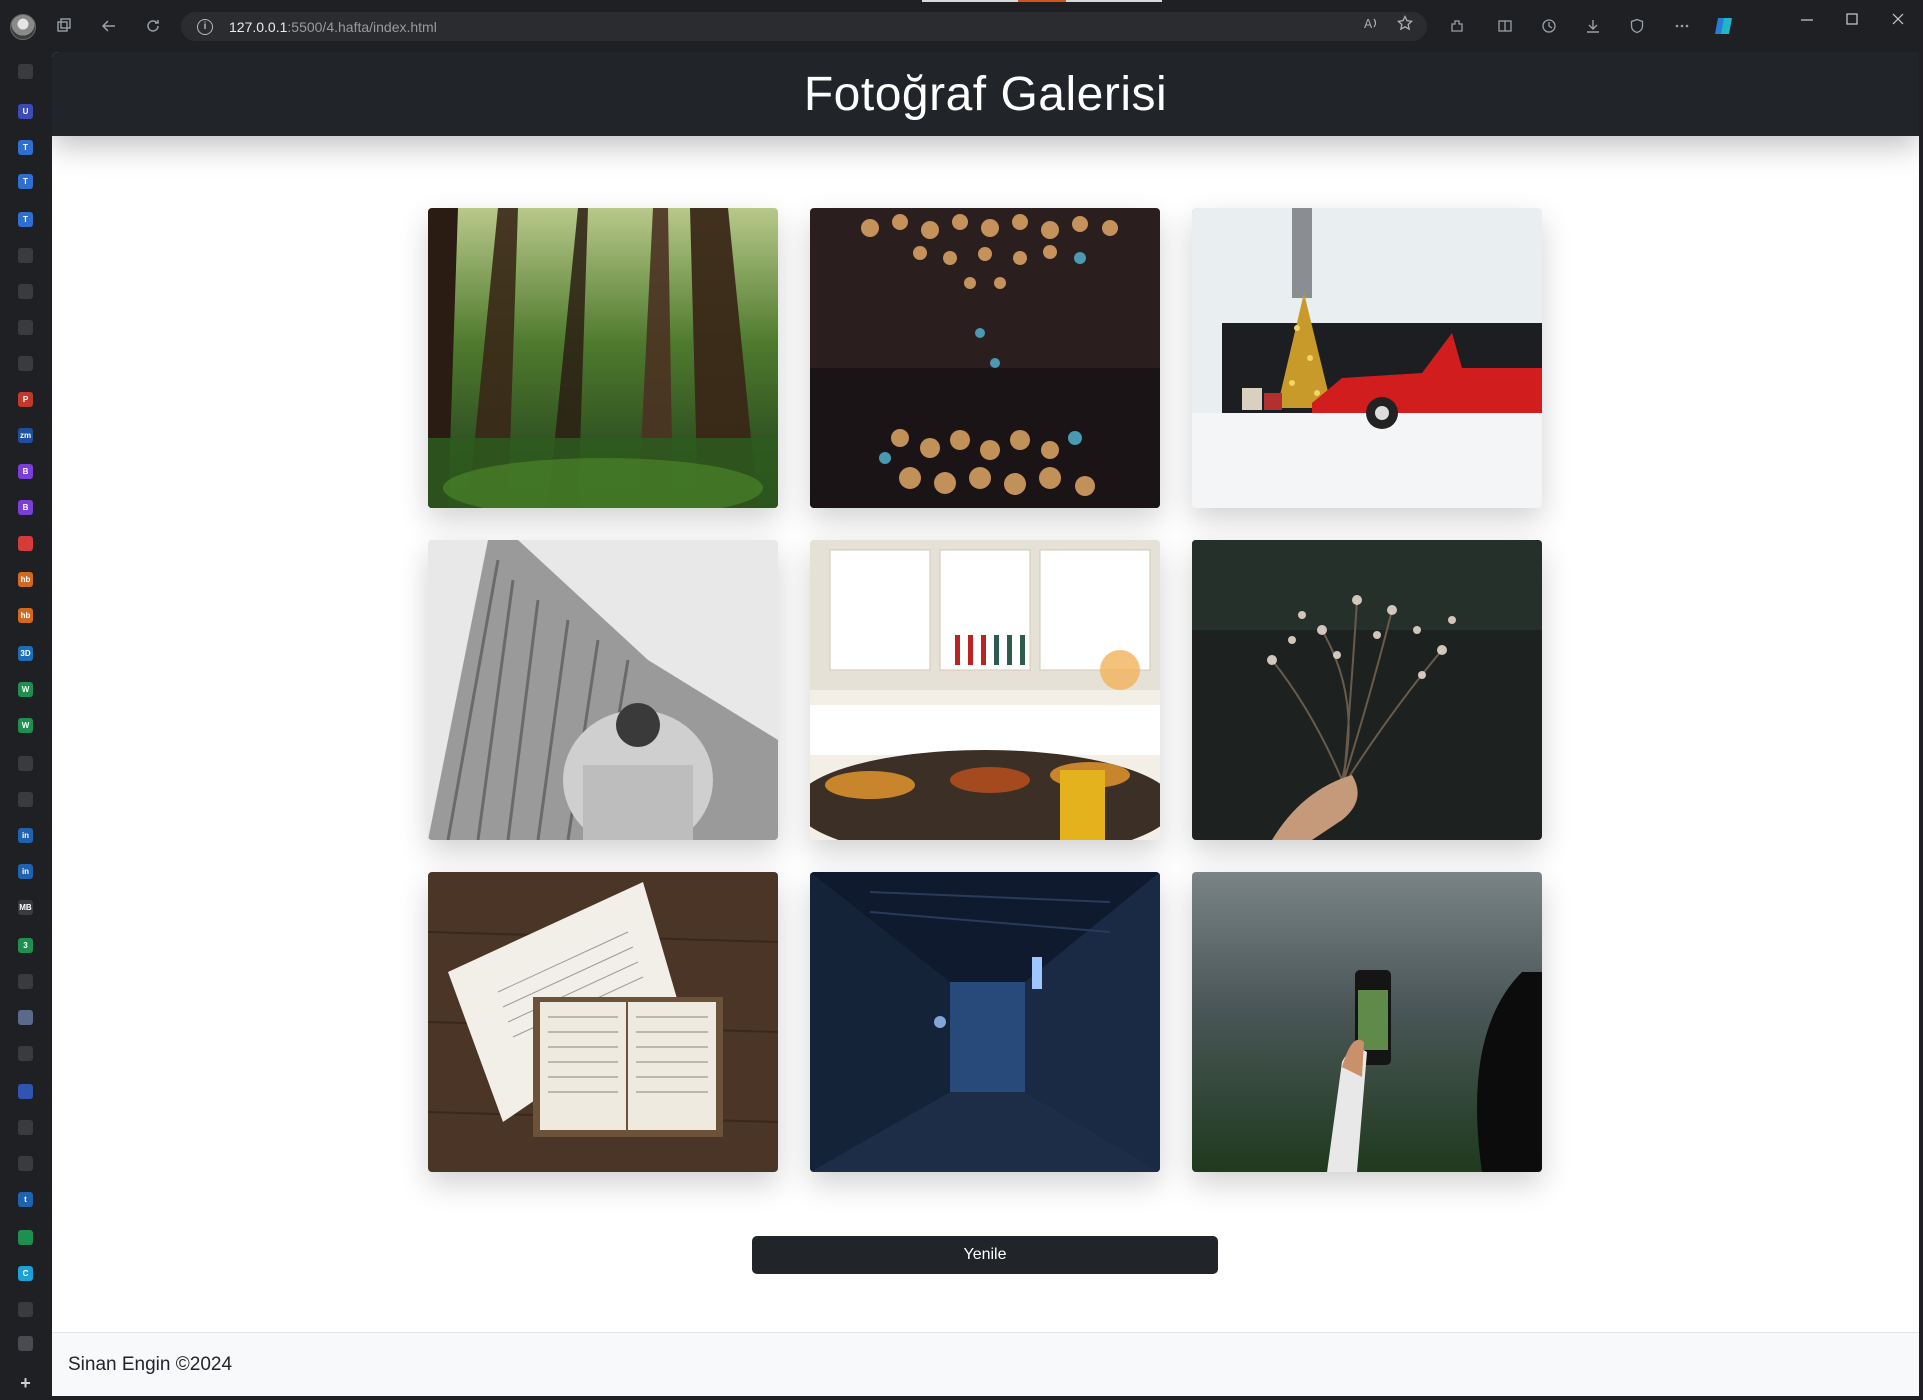 The image size is (1923, 1400). What do you see at coordinates (25, 71) in the screenshot?
I see `sidebar-tab-tab-actions-icon` at bounding box center [25, 71].